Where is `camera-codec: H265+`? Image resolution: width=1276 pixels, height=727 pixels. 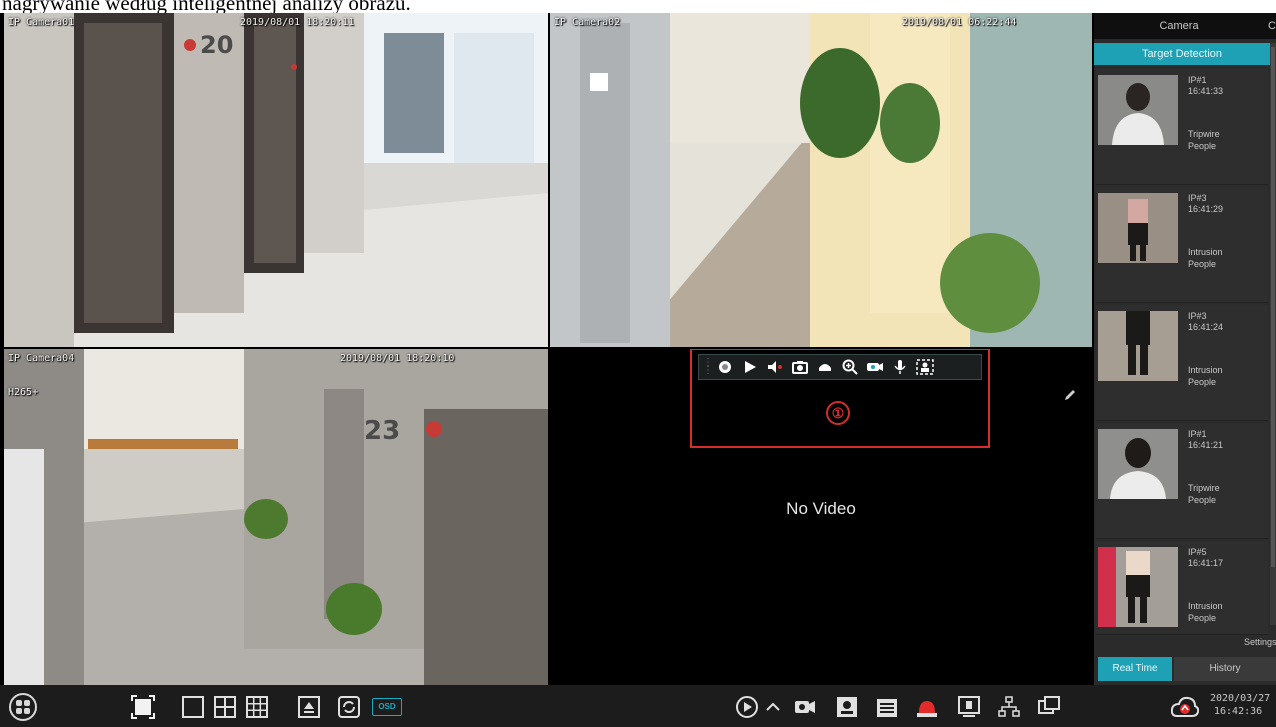 camera-codec: H265+ is located at coordinates (23, 392).